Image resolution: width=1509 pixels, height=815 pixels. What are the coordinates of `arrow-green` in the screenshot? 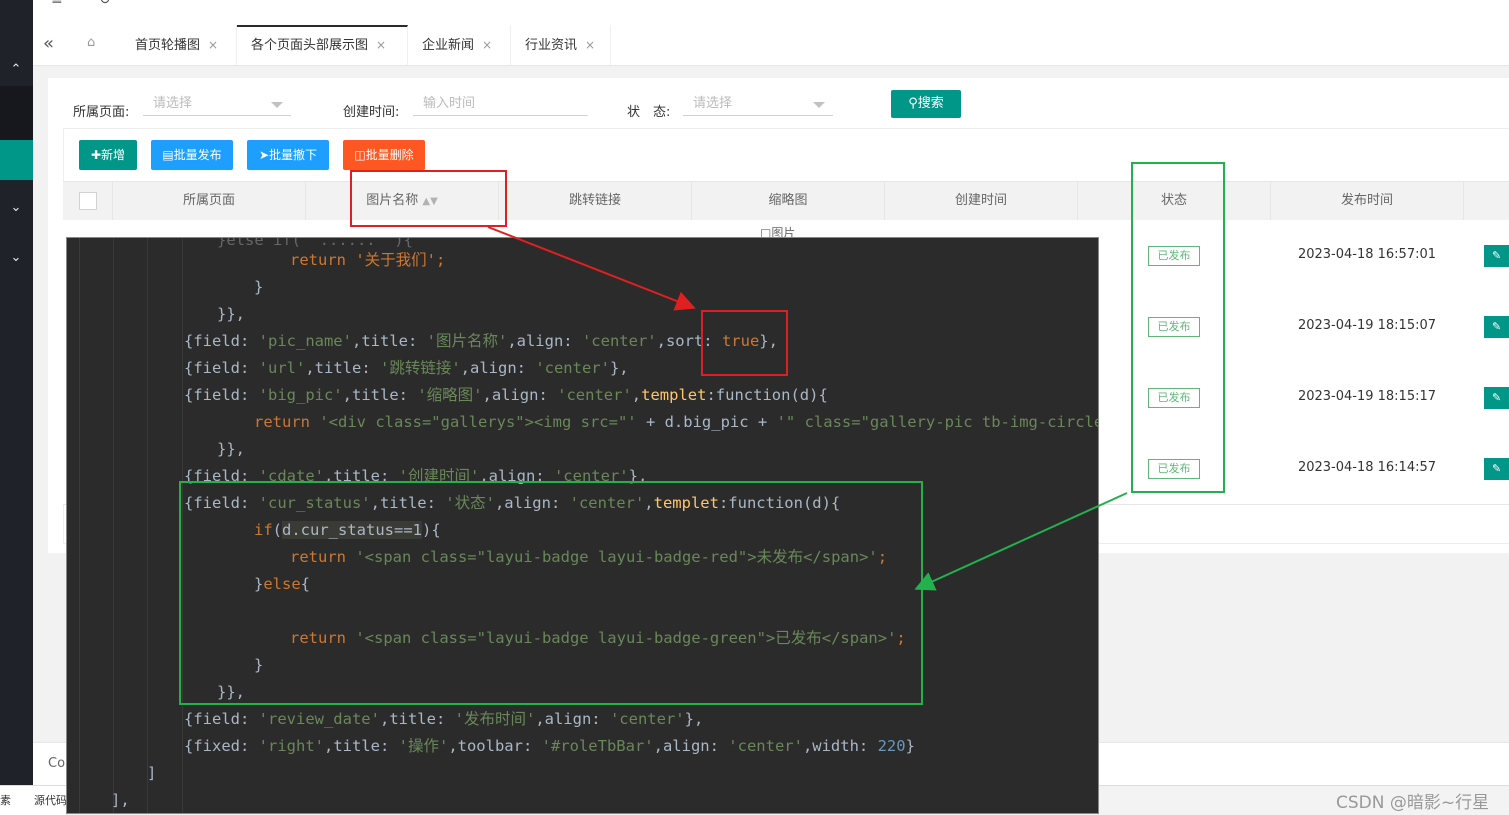 It's located at (1021, 541).